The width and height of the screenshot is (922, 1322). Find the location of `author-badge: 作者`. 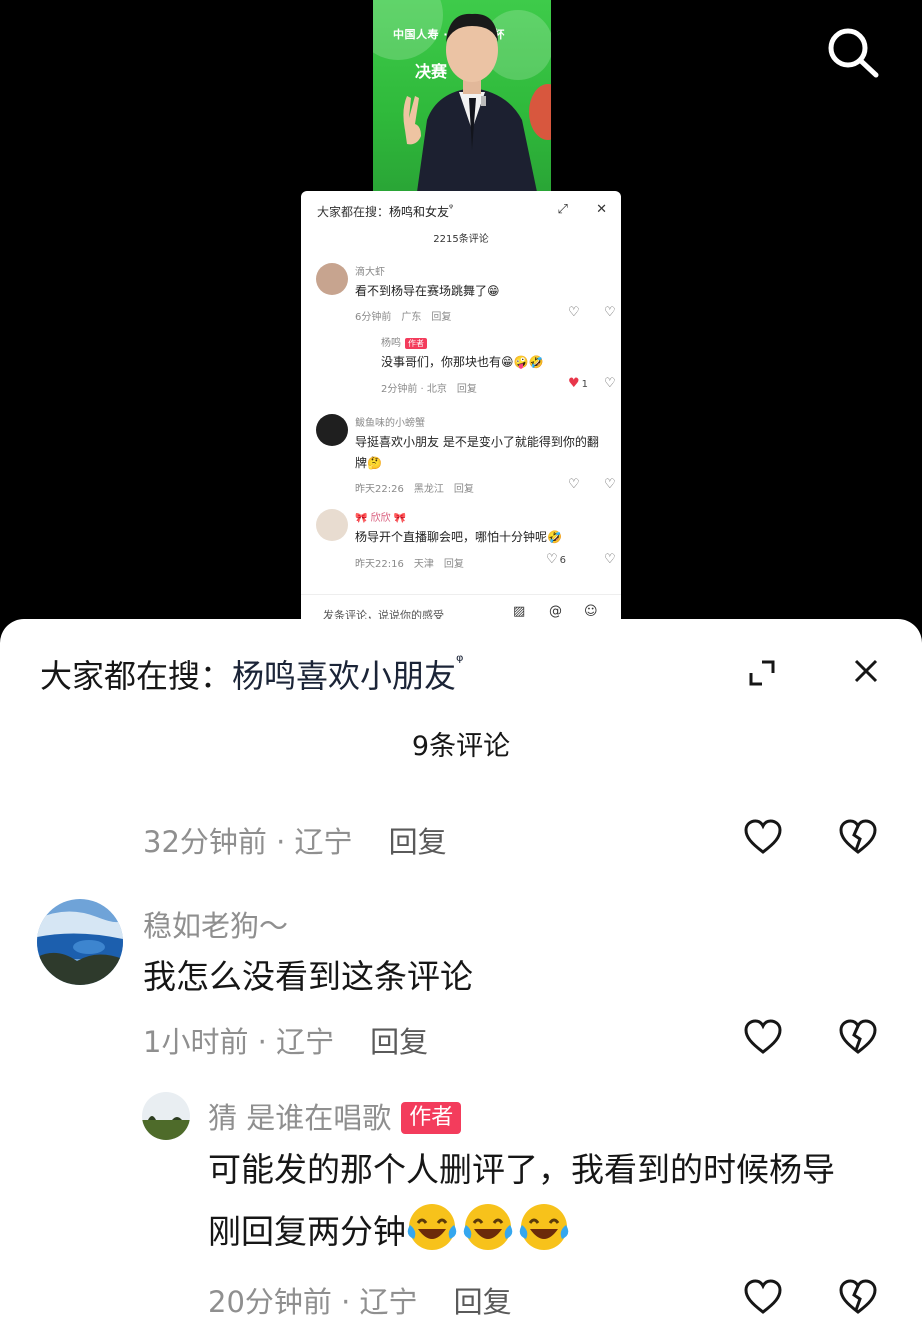

author-badge: 作者 is located at coordinates (431, 1118).